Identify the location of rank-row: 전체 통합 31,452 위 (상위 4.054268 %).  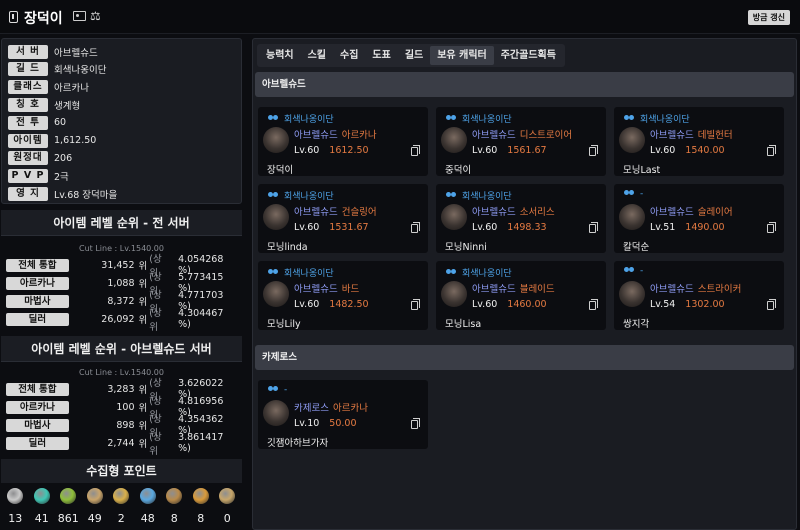
(122, 266).